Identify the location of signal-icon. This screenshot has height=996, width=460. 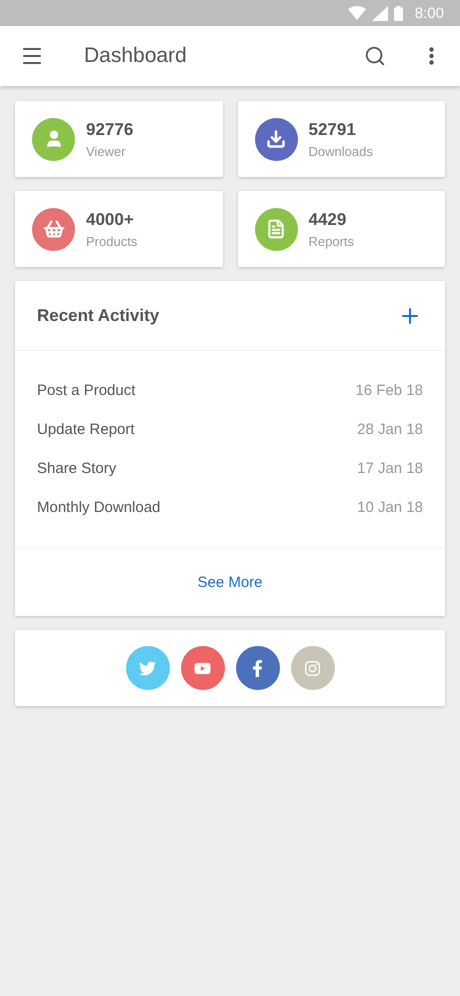
(380, 13).